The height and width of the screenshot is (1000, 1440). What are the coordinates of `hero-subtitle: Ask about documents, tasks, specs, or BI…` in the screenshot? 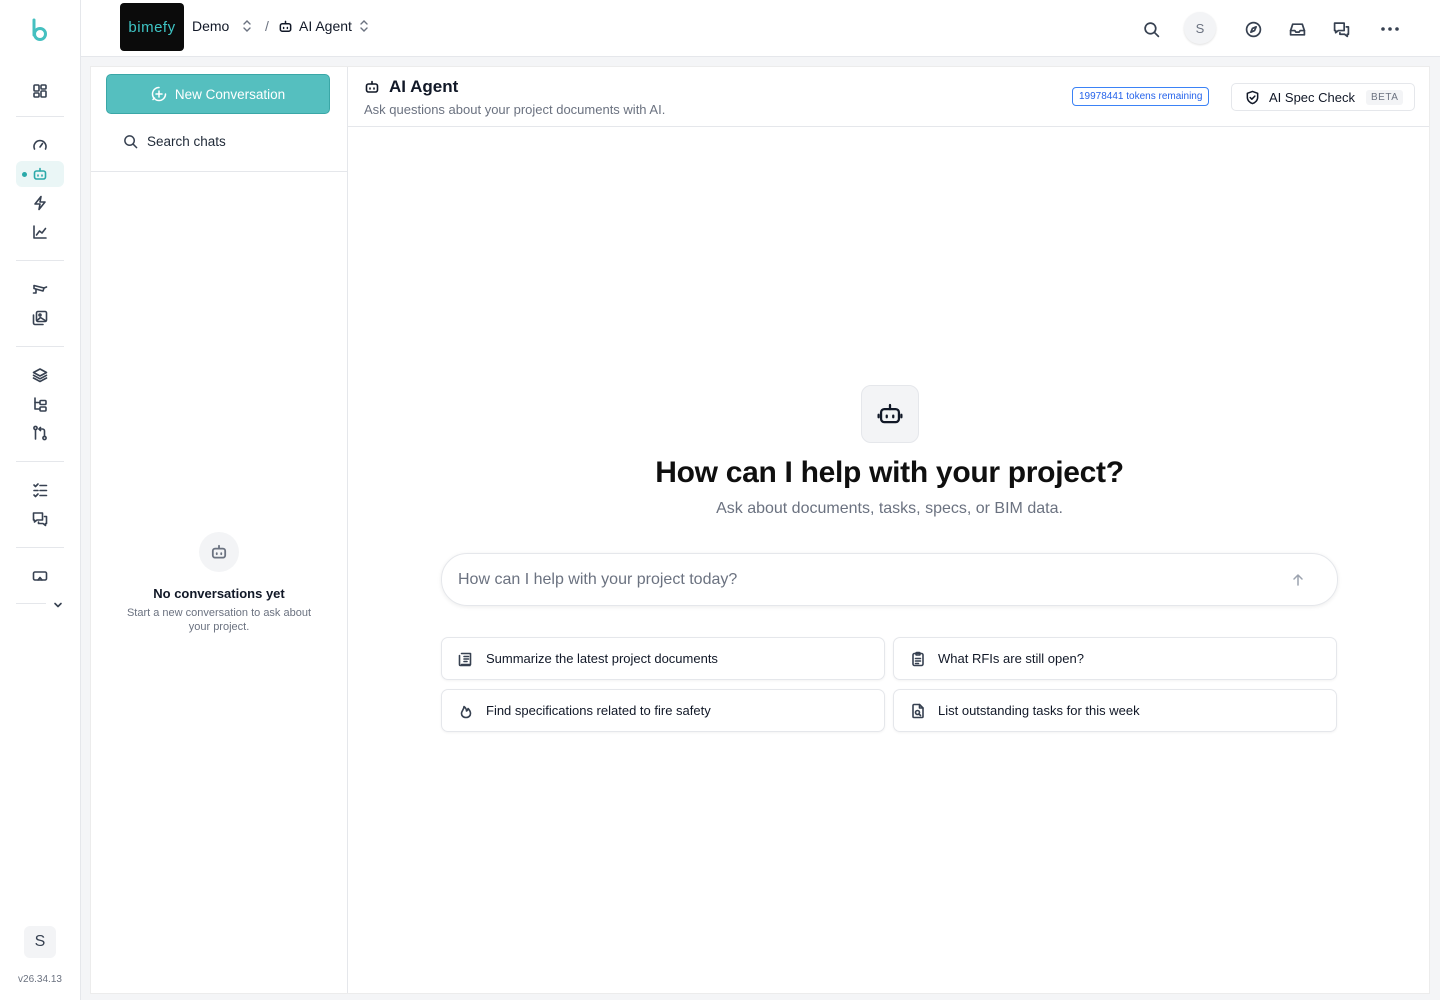 It's located at (889, 508).